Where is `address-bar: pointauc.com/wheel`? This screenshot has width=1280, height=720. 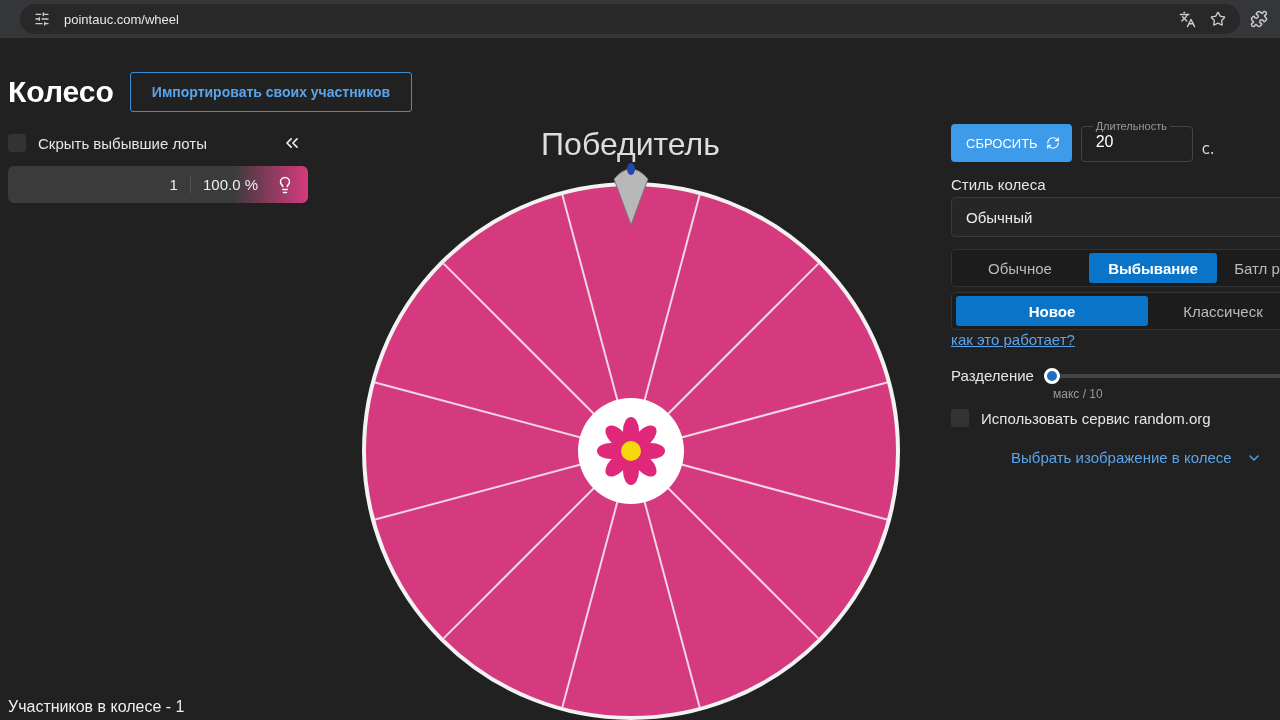
address-bar: pointauc.com/wheel is located at coordinates (630, 19).